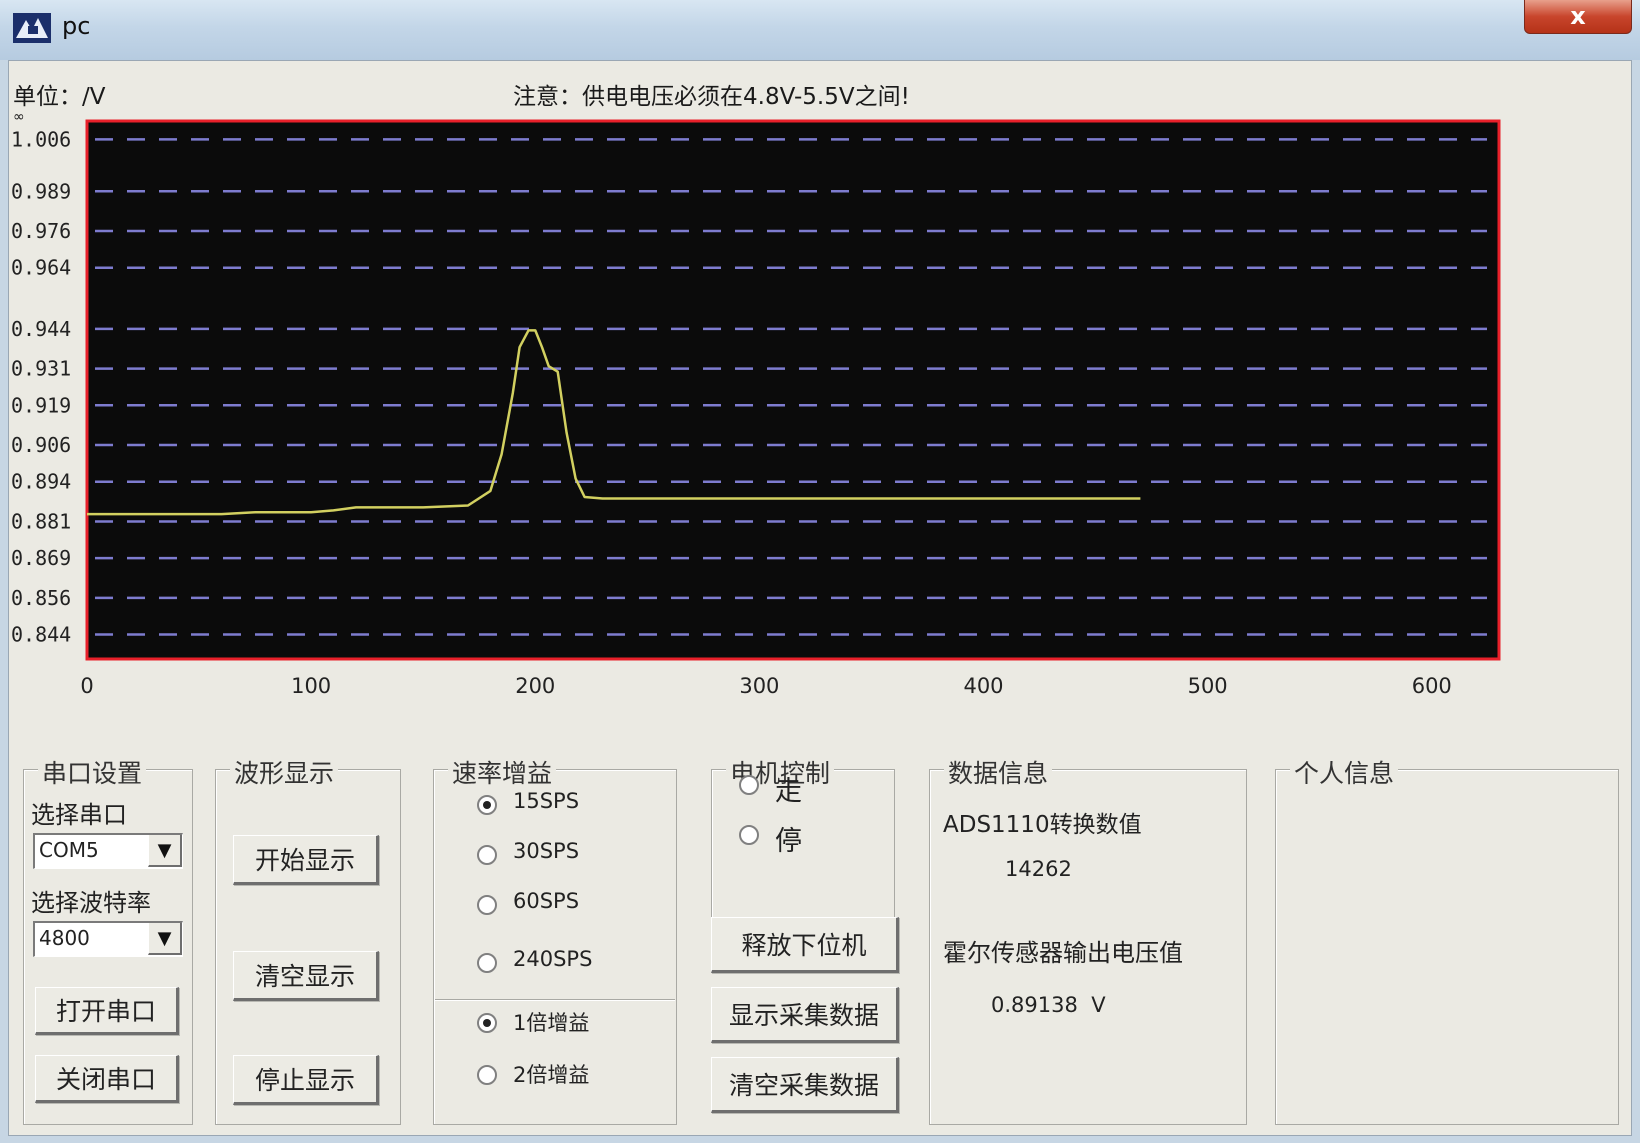 The image size is (1640, 1143). What do you see at coordinates (69, 850) in the screenshot?
I see `port-select-value: COM5` at bounding box center [69, 850].